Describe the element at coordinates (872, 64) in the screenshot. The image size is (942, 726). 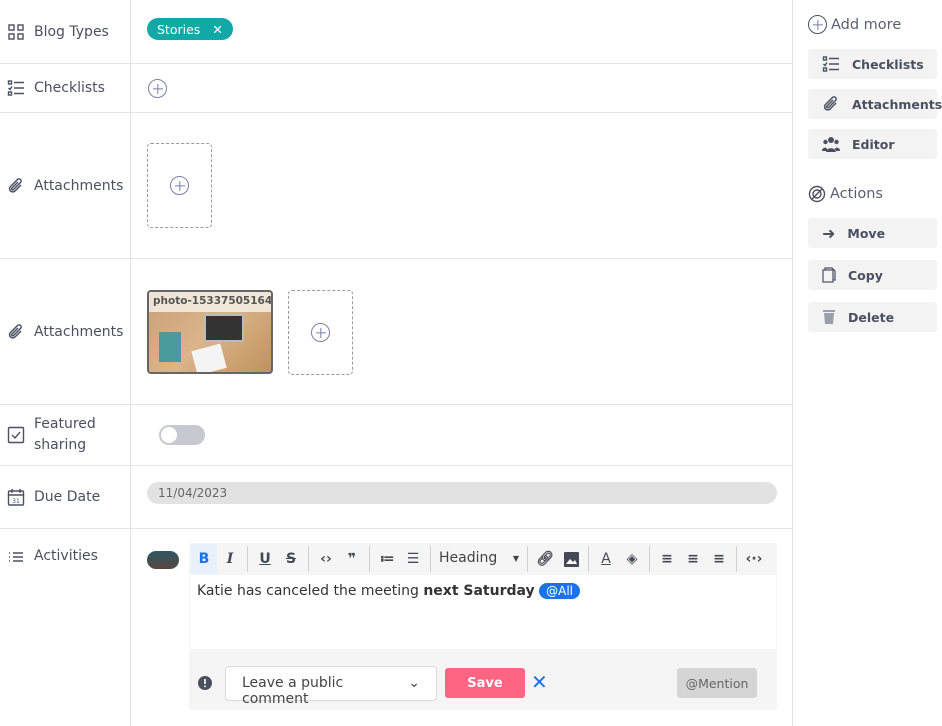
I see `add-checklists-button: Checklists` at that location.